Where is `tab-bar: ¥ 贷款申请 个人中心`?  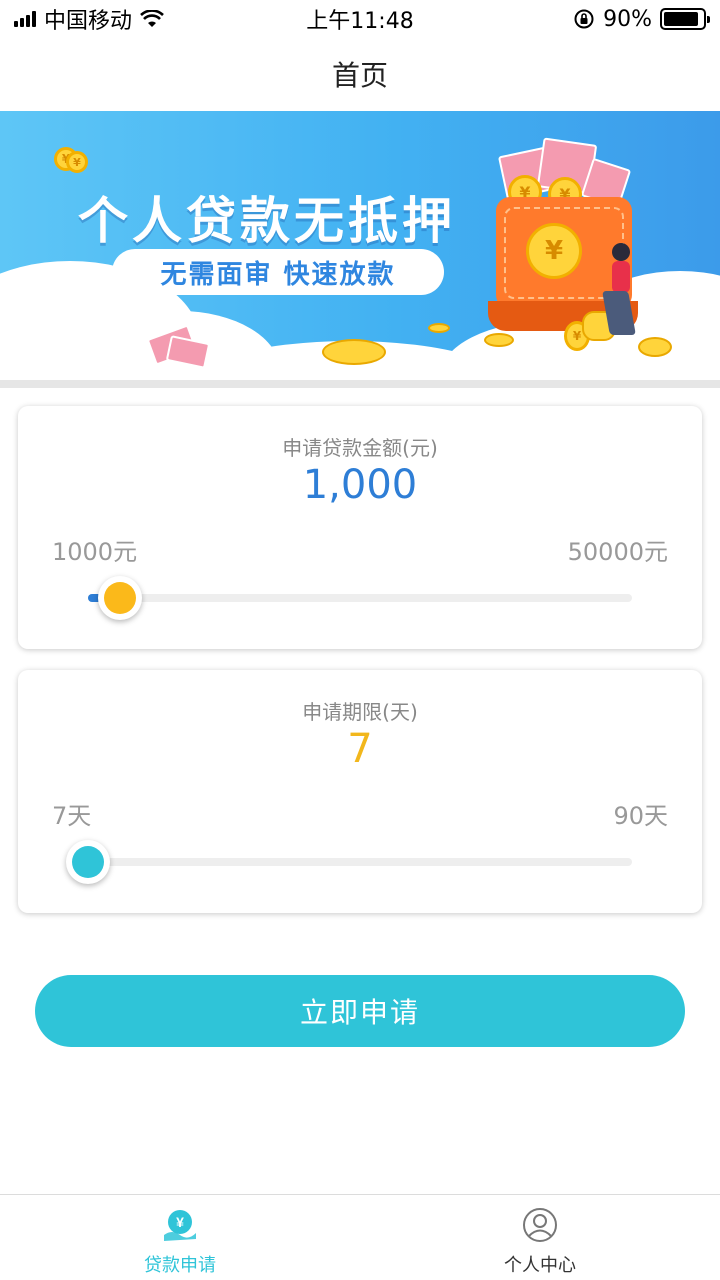
tab-bar: ¥ 贷款申请 个人中心 is located at coordinates (360, 1237).